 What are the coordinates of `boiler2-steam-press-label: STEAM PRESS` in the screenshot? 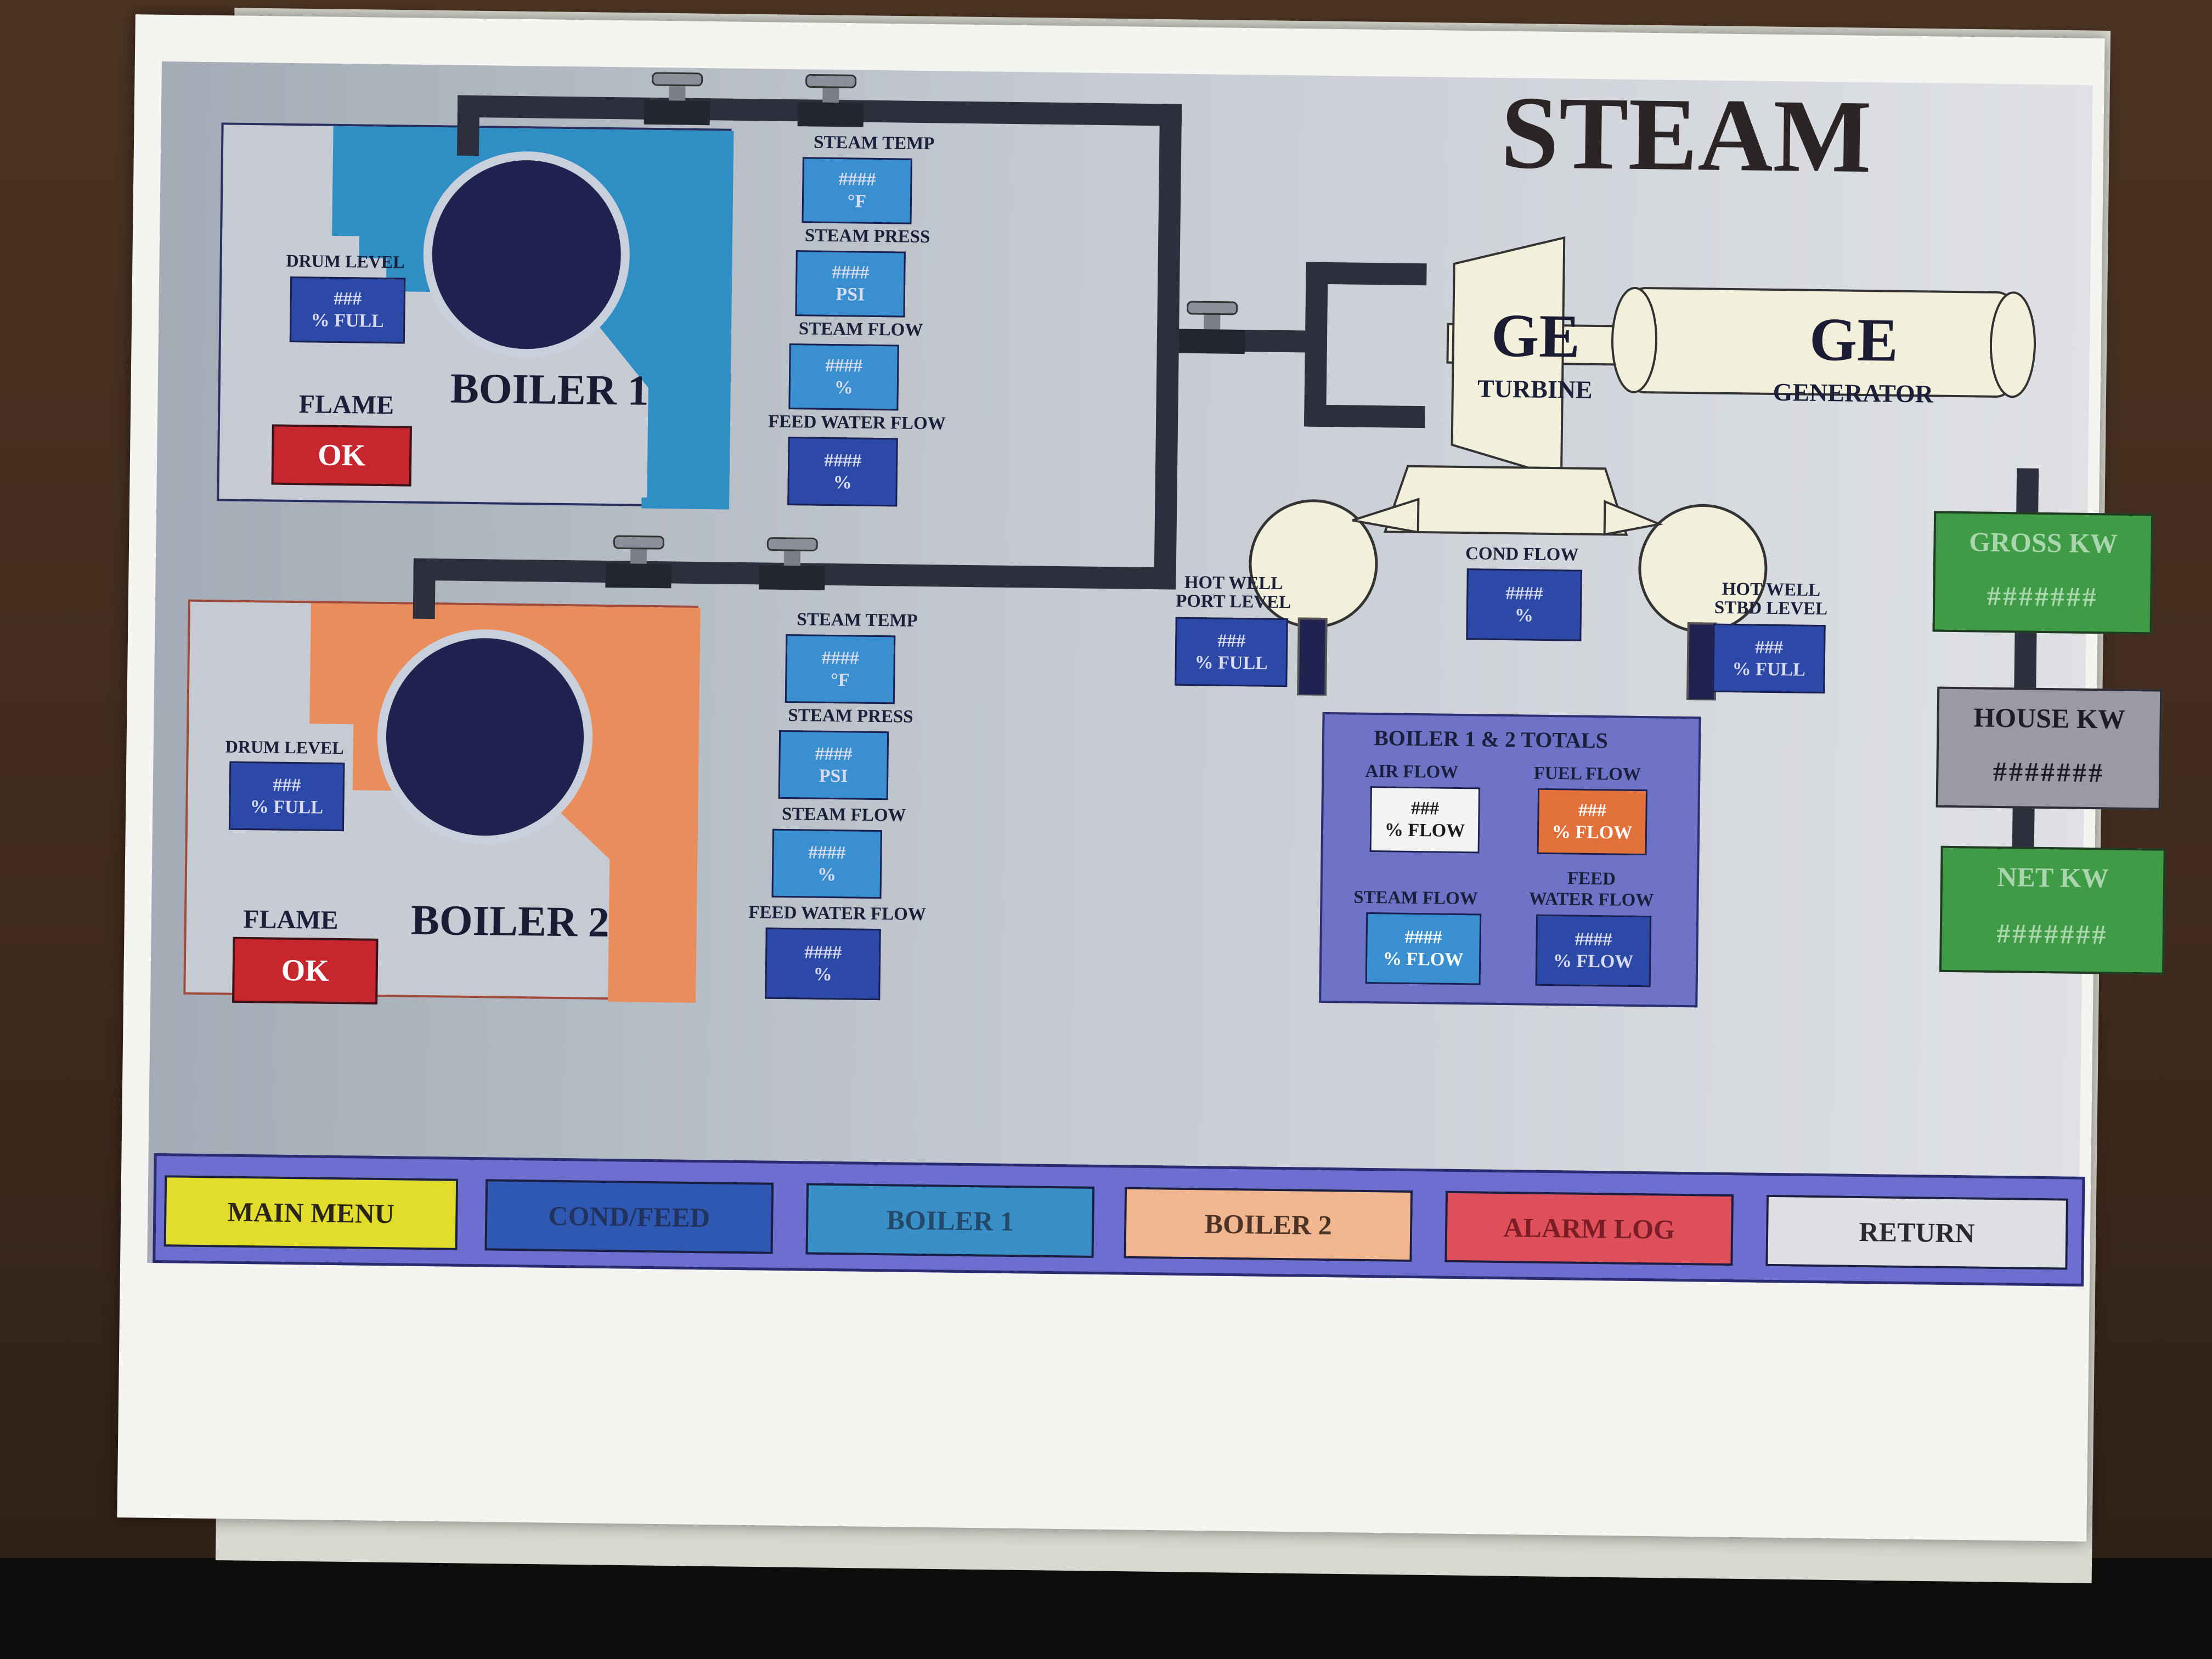 It's located at (850, 716).